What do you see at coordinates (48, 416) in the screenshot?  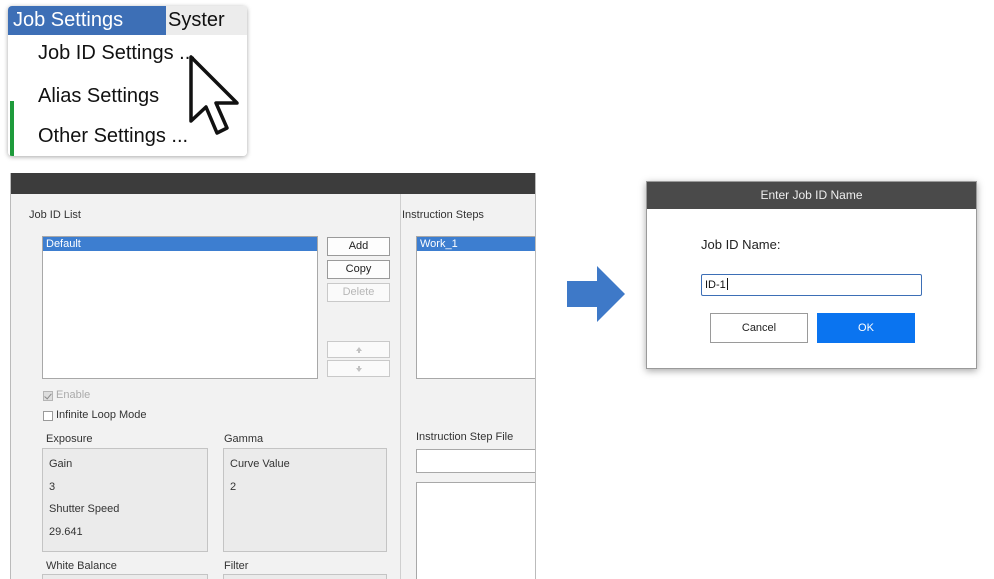 I see `infinite-loop-checkbox` at bounding box center [48, 416].